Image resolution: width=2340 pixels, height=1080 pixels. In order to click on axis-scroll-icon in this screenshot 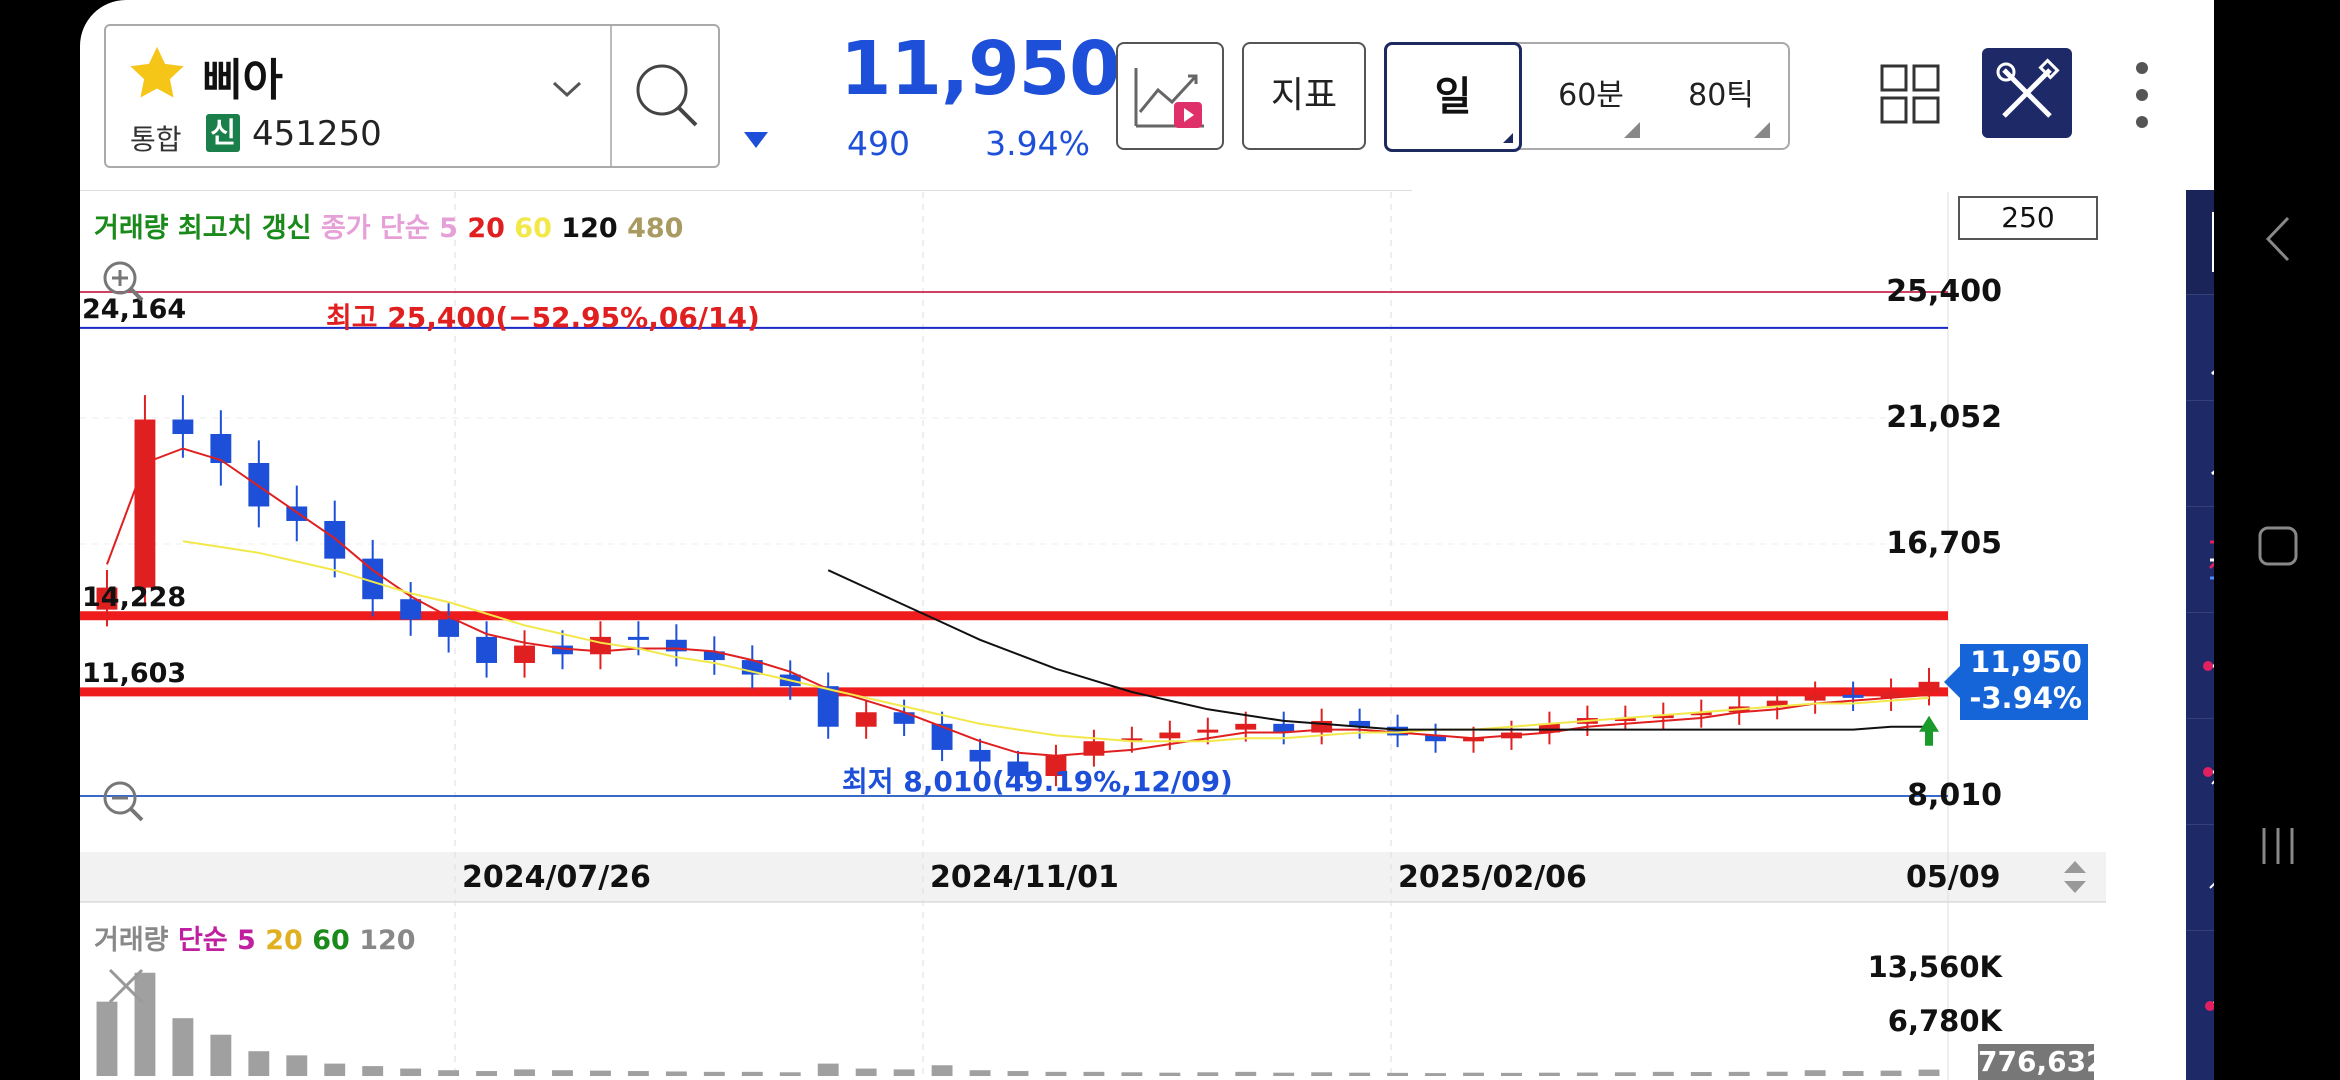, I will do `click(2075, 877)`.